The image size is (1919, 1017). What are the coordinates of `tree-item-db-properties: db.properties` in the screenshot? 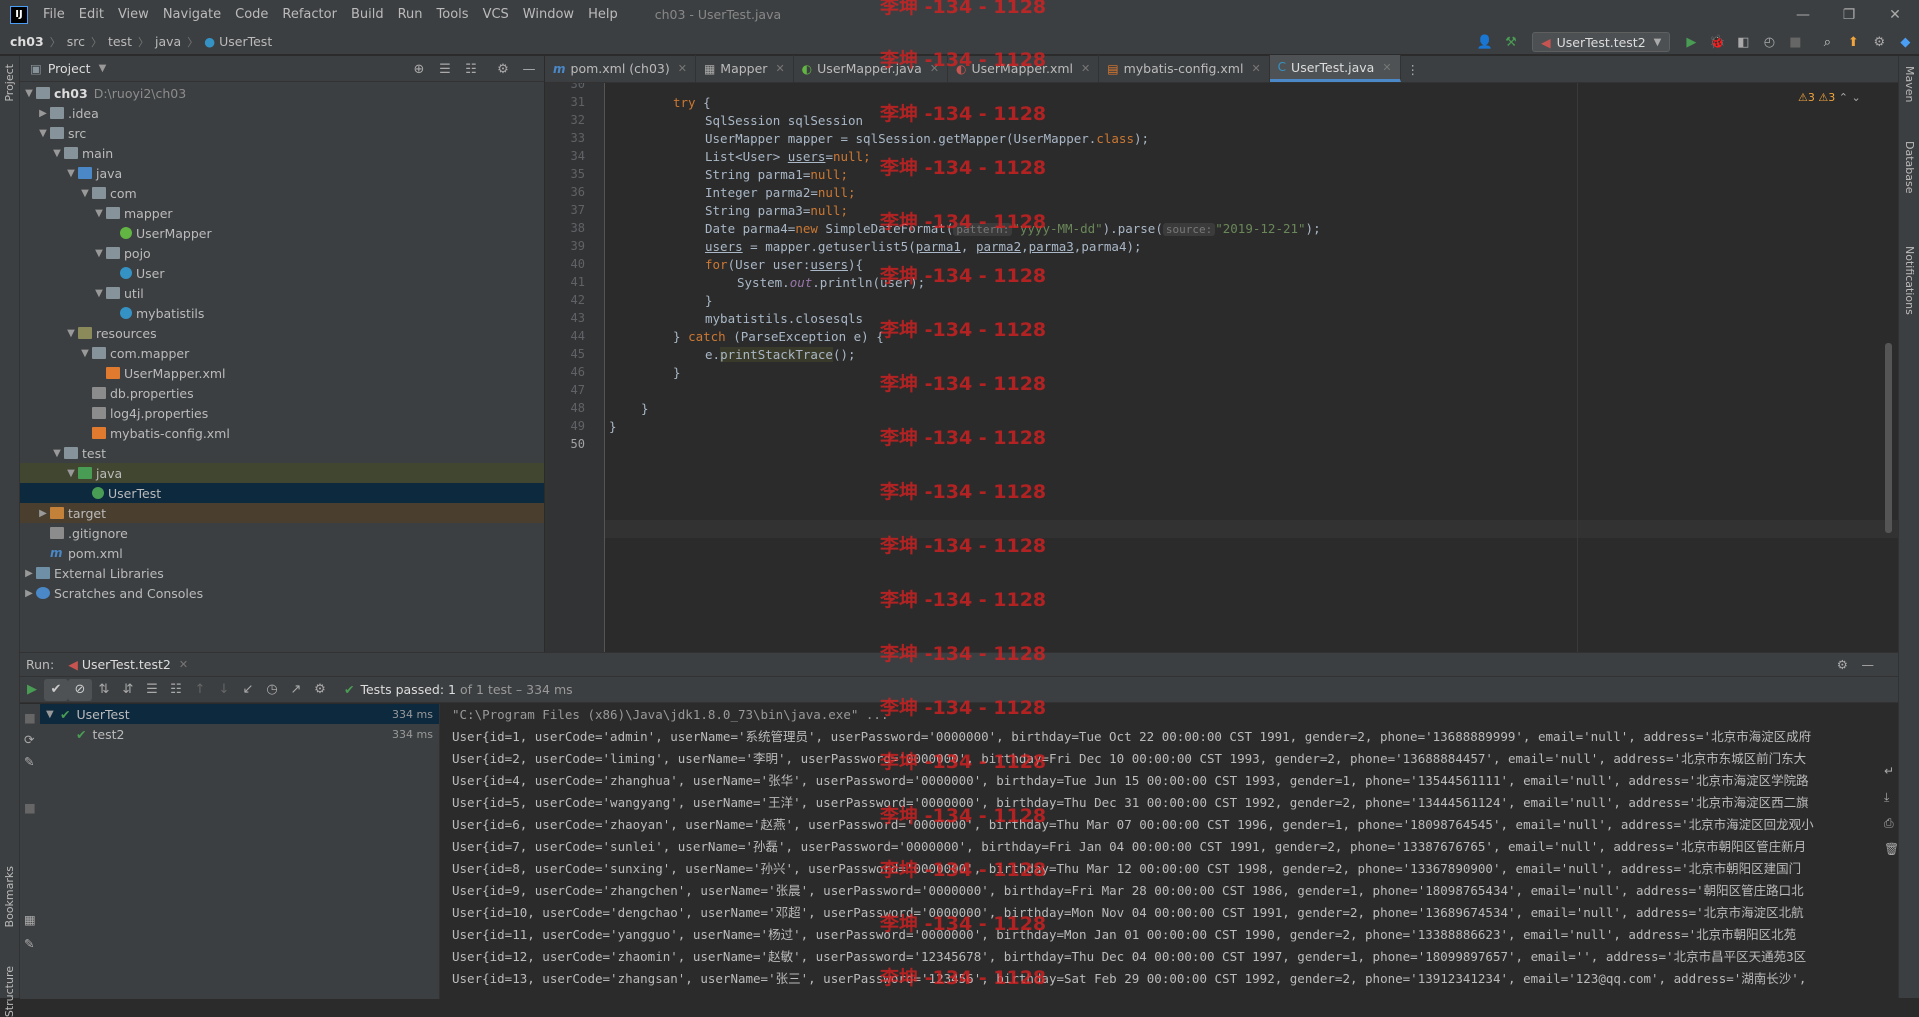 It's located at (282, 393).